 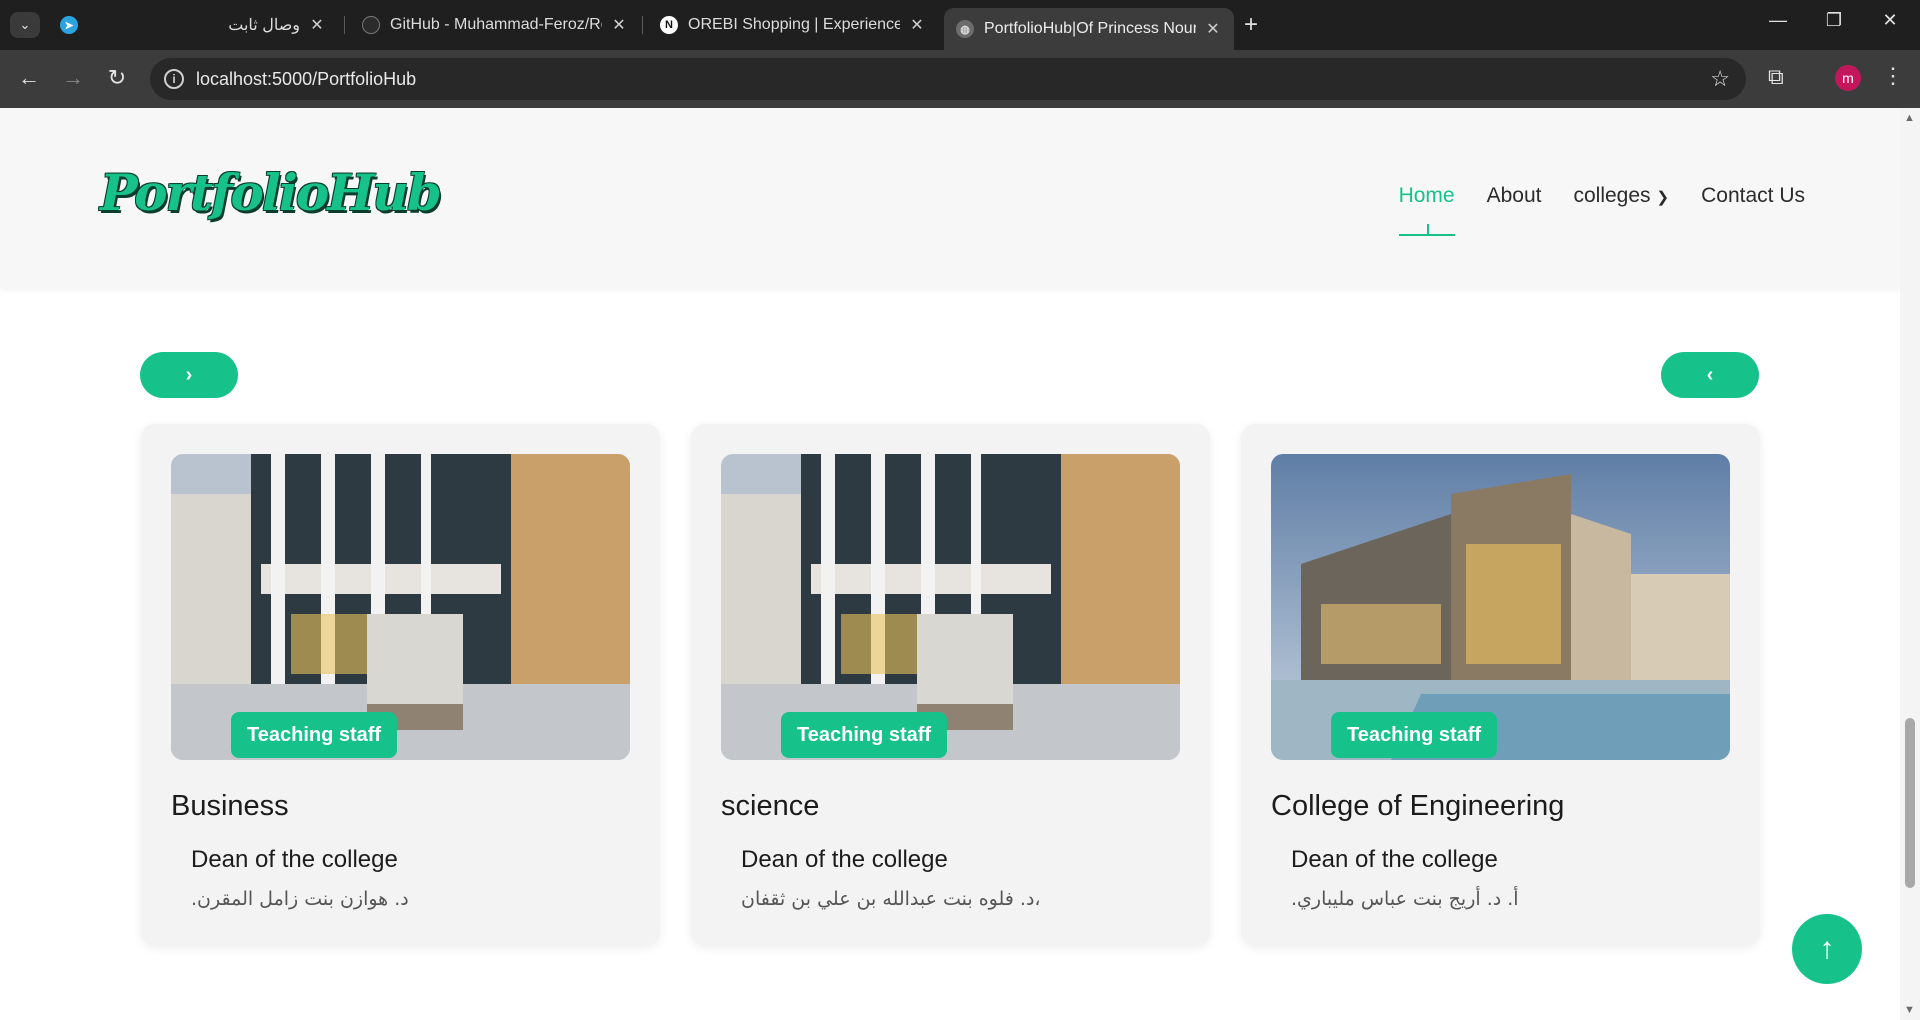 I want to click on slider-next-button: ›, so click(x=189, y=375).